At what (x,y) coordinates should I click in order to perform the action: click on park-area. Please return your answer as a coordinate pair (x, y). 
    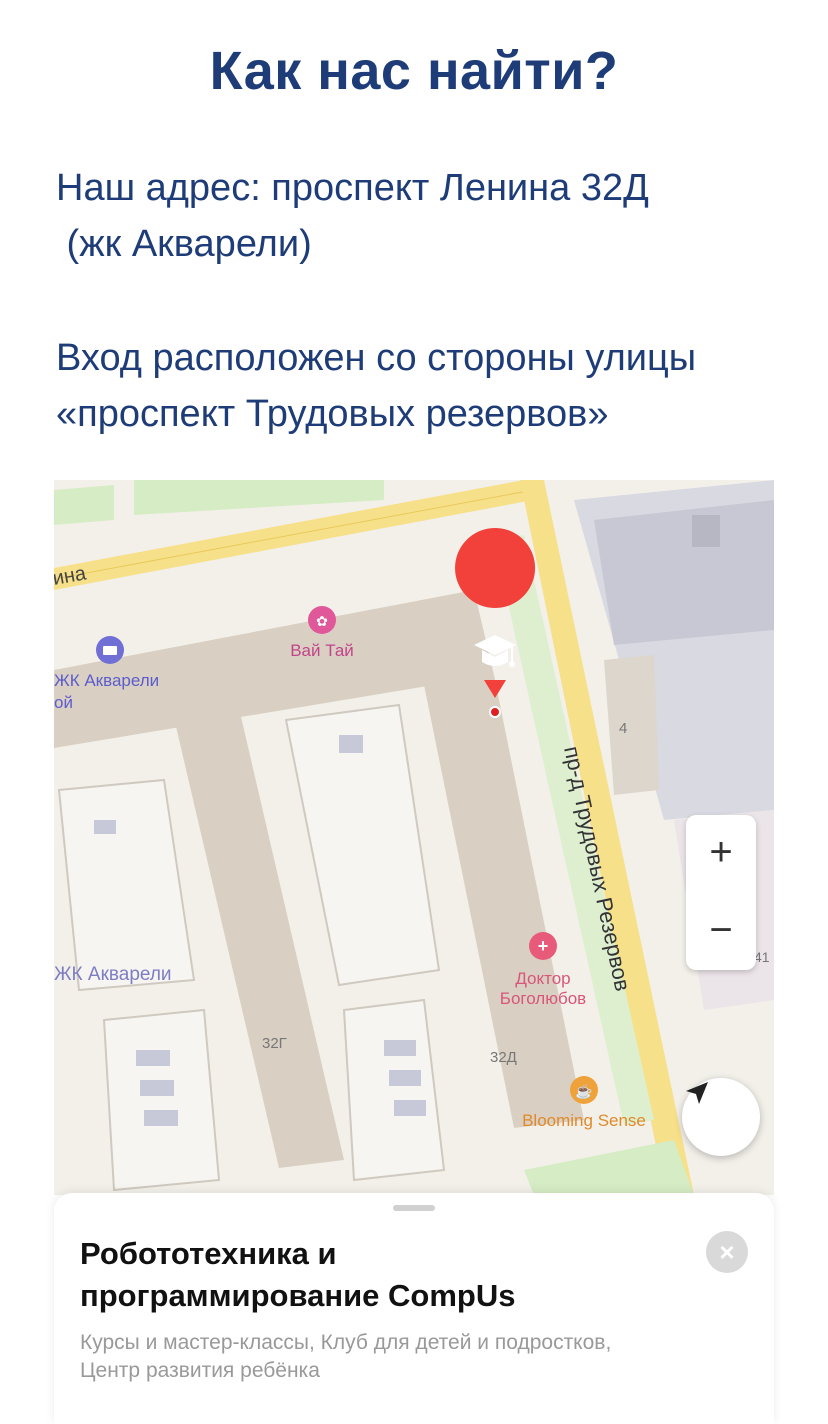
    Looking at the image, I should click on (84, 505).